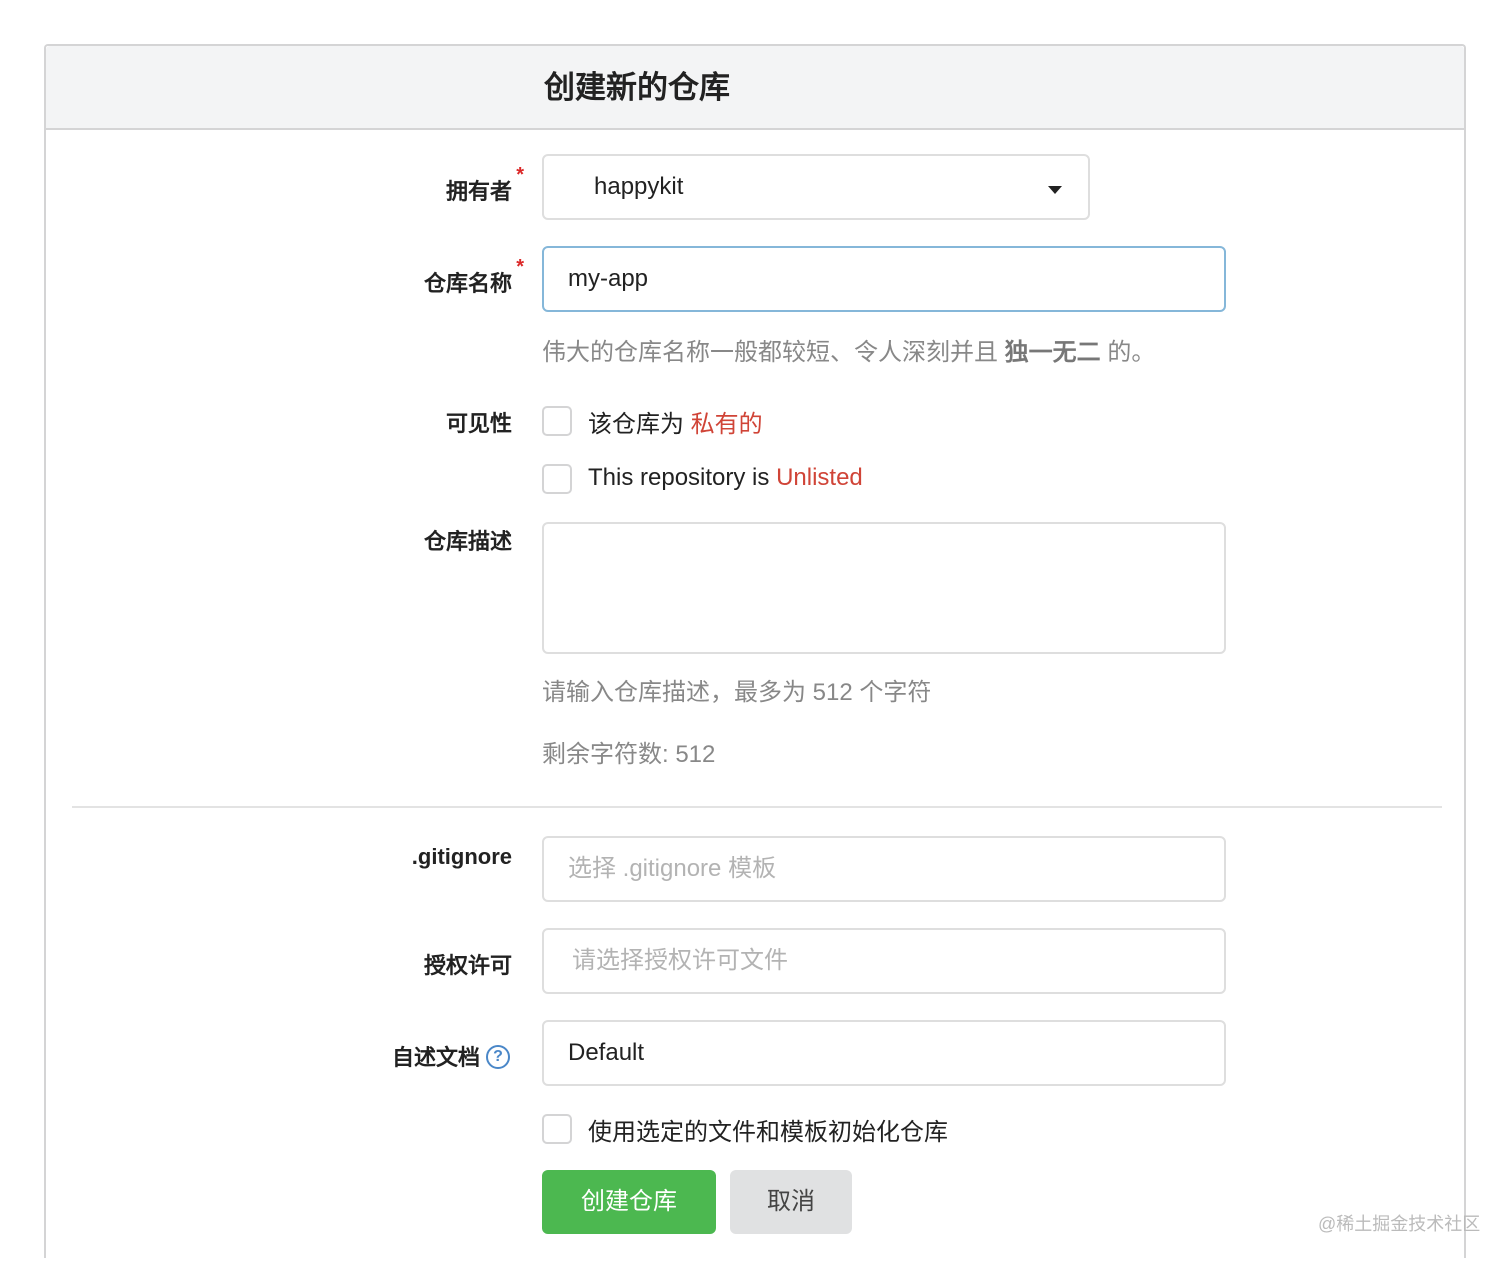 The height and width of the screenshot is (1264, 1512). What do you see at coordinates (606, 1052) in the screenshot?
I see `readme-value: Default` at bounding box center [606, 1052].